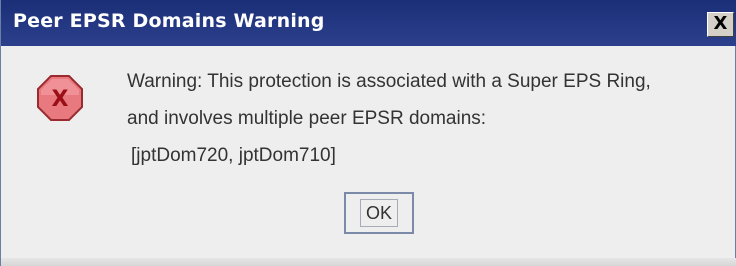  Describe the element at coordinates (169, 21) in the screenshot. I see `window-title: Peer EPSR Domains Warning` at that location.